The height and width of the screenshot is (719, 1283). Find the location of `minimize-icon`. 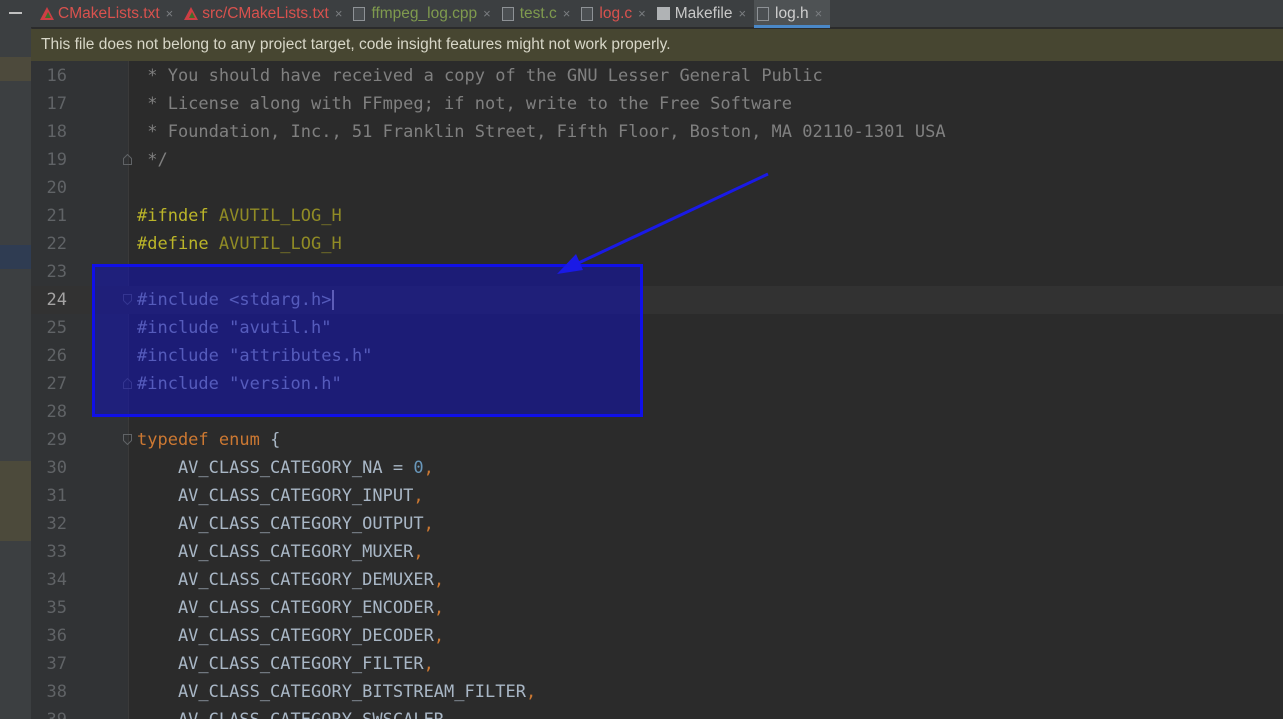

minimize-icon is located at coordinates (15, 13).